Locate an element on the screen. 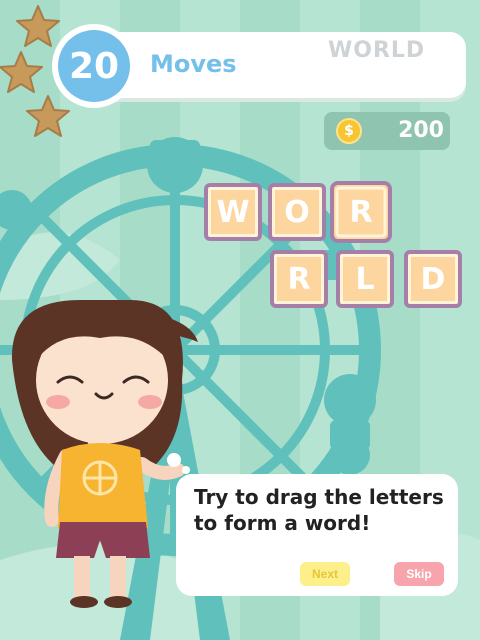 Image resolution: width=480 pixels, height=640 pixels. skip-button: Skip is located at coordinates (419, 574).